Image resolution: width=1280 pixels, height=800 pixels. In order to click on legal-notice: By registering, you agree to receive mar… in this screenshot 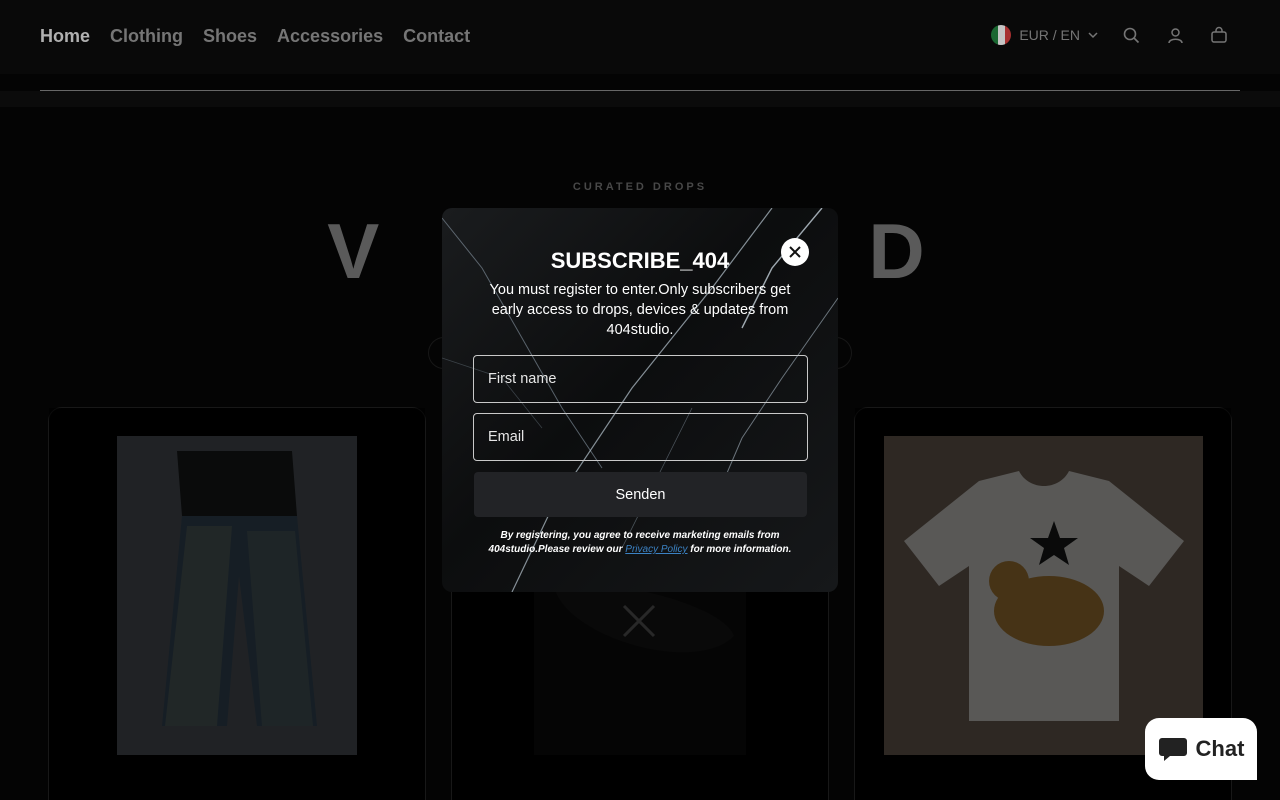, I will do `click(640, 543)`.